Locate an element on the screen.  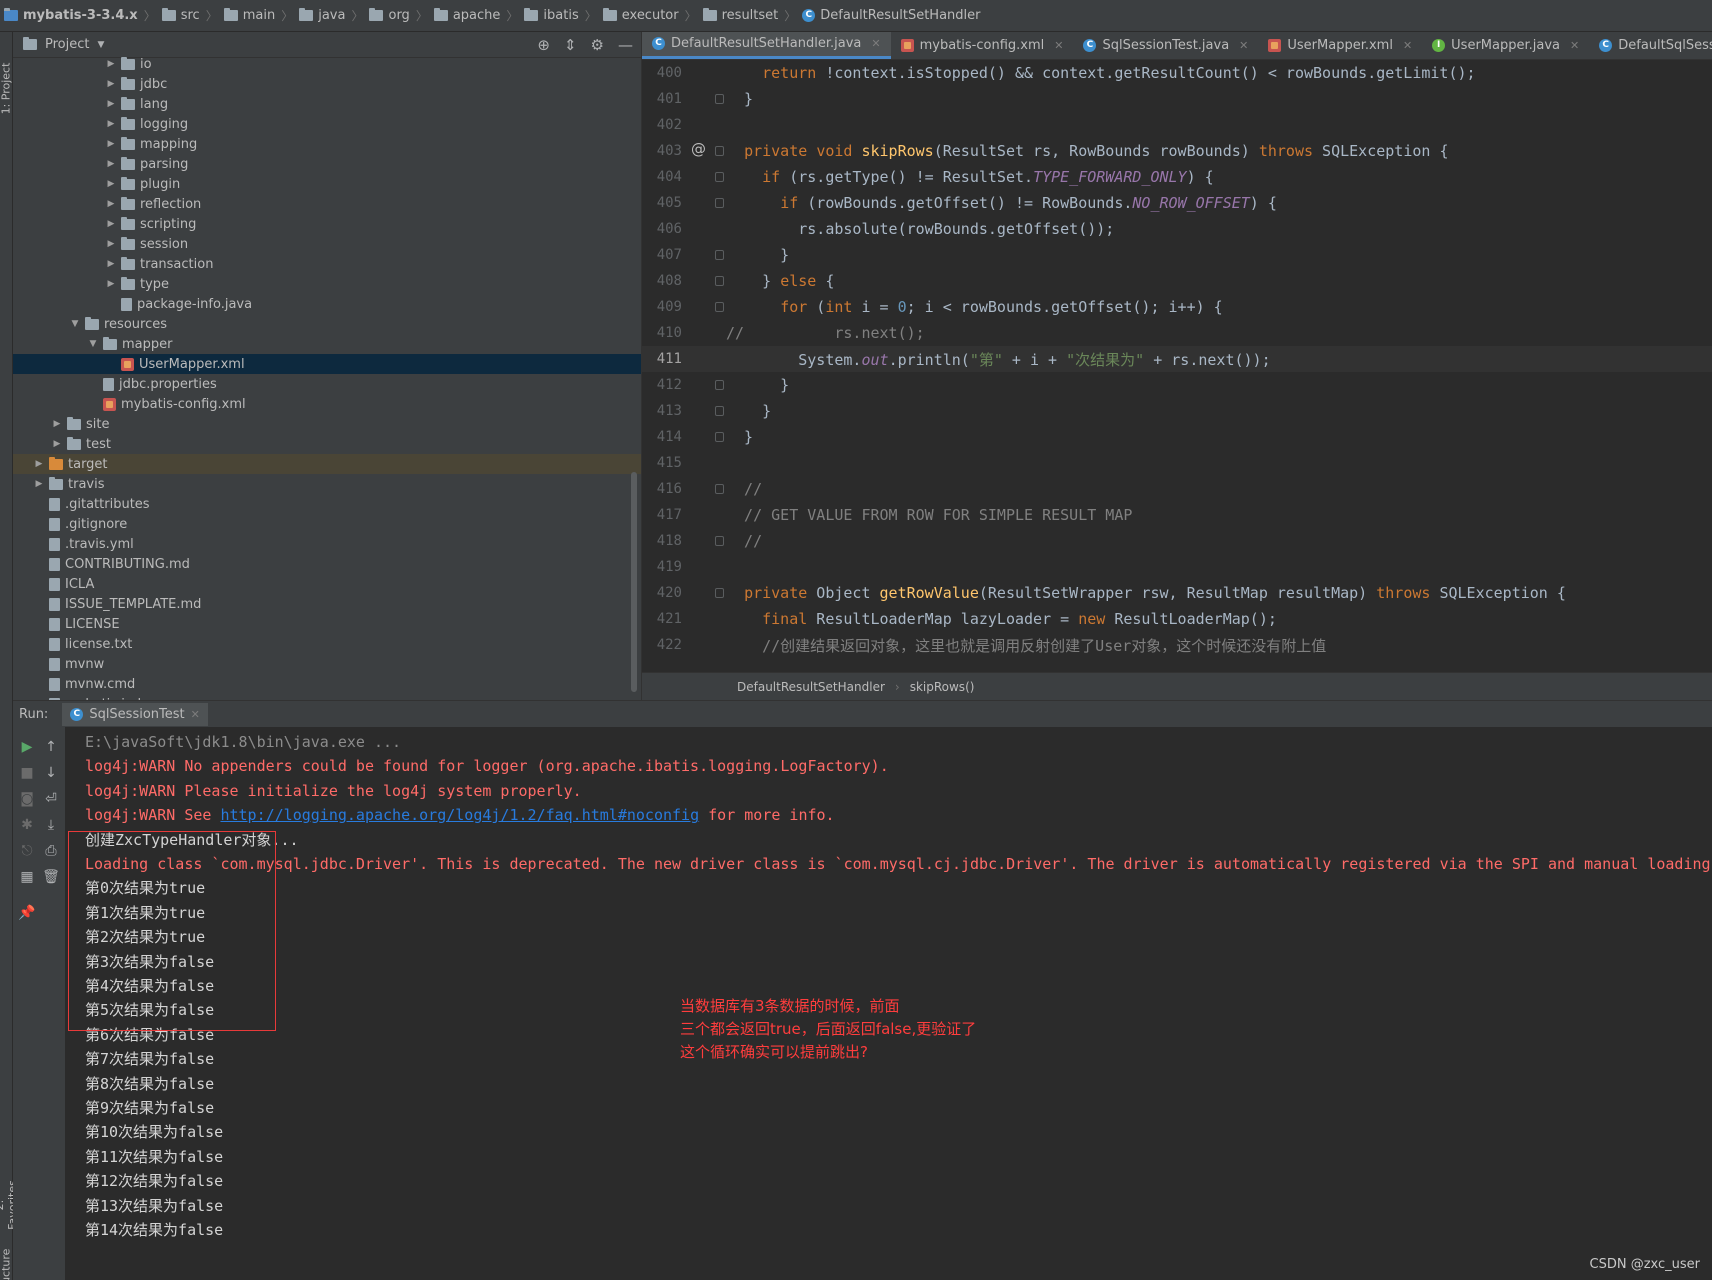
tree-item: mvnw.cmd is located at coordinates (327, 684).